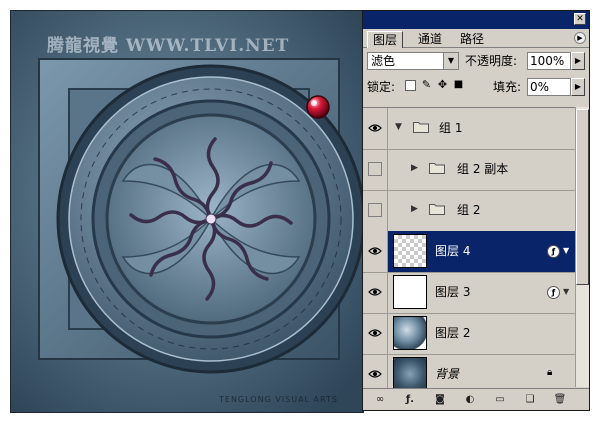 The width and height of the screenshot is (600, 421). Describe the element at coordinates (470, 400) in the screenshot. I see `adjustment-icon: ◐` at that location.